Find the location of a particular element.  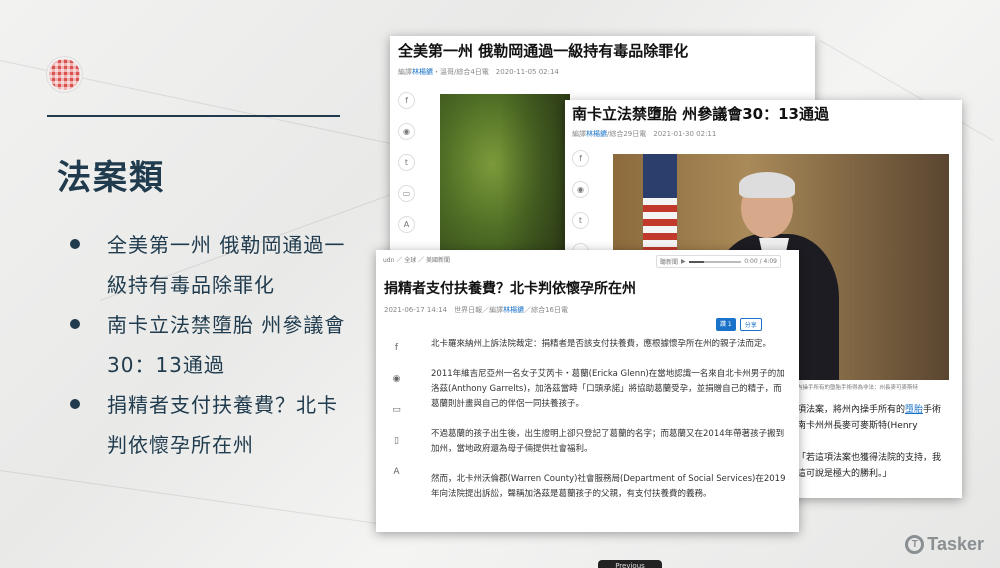

share-bar: f ◉ t ▭ A is located at coordinates (406, 169).